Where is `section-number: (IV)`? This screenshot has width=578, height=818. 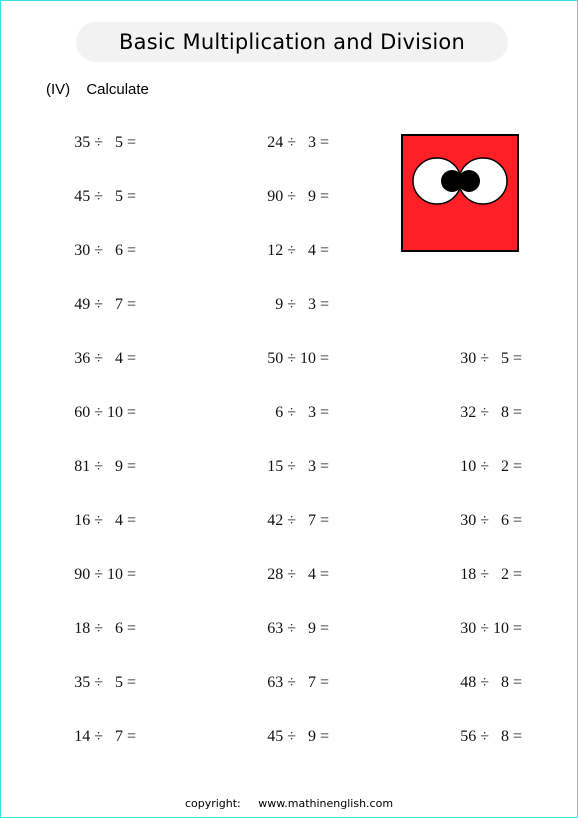 section-number: (IV) is located at coordinates (58, 89).